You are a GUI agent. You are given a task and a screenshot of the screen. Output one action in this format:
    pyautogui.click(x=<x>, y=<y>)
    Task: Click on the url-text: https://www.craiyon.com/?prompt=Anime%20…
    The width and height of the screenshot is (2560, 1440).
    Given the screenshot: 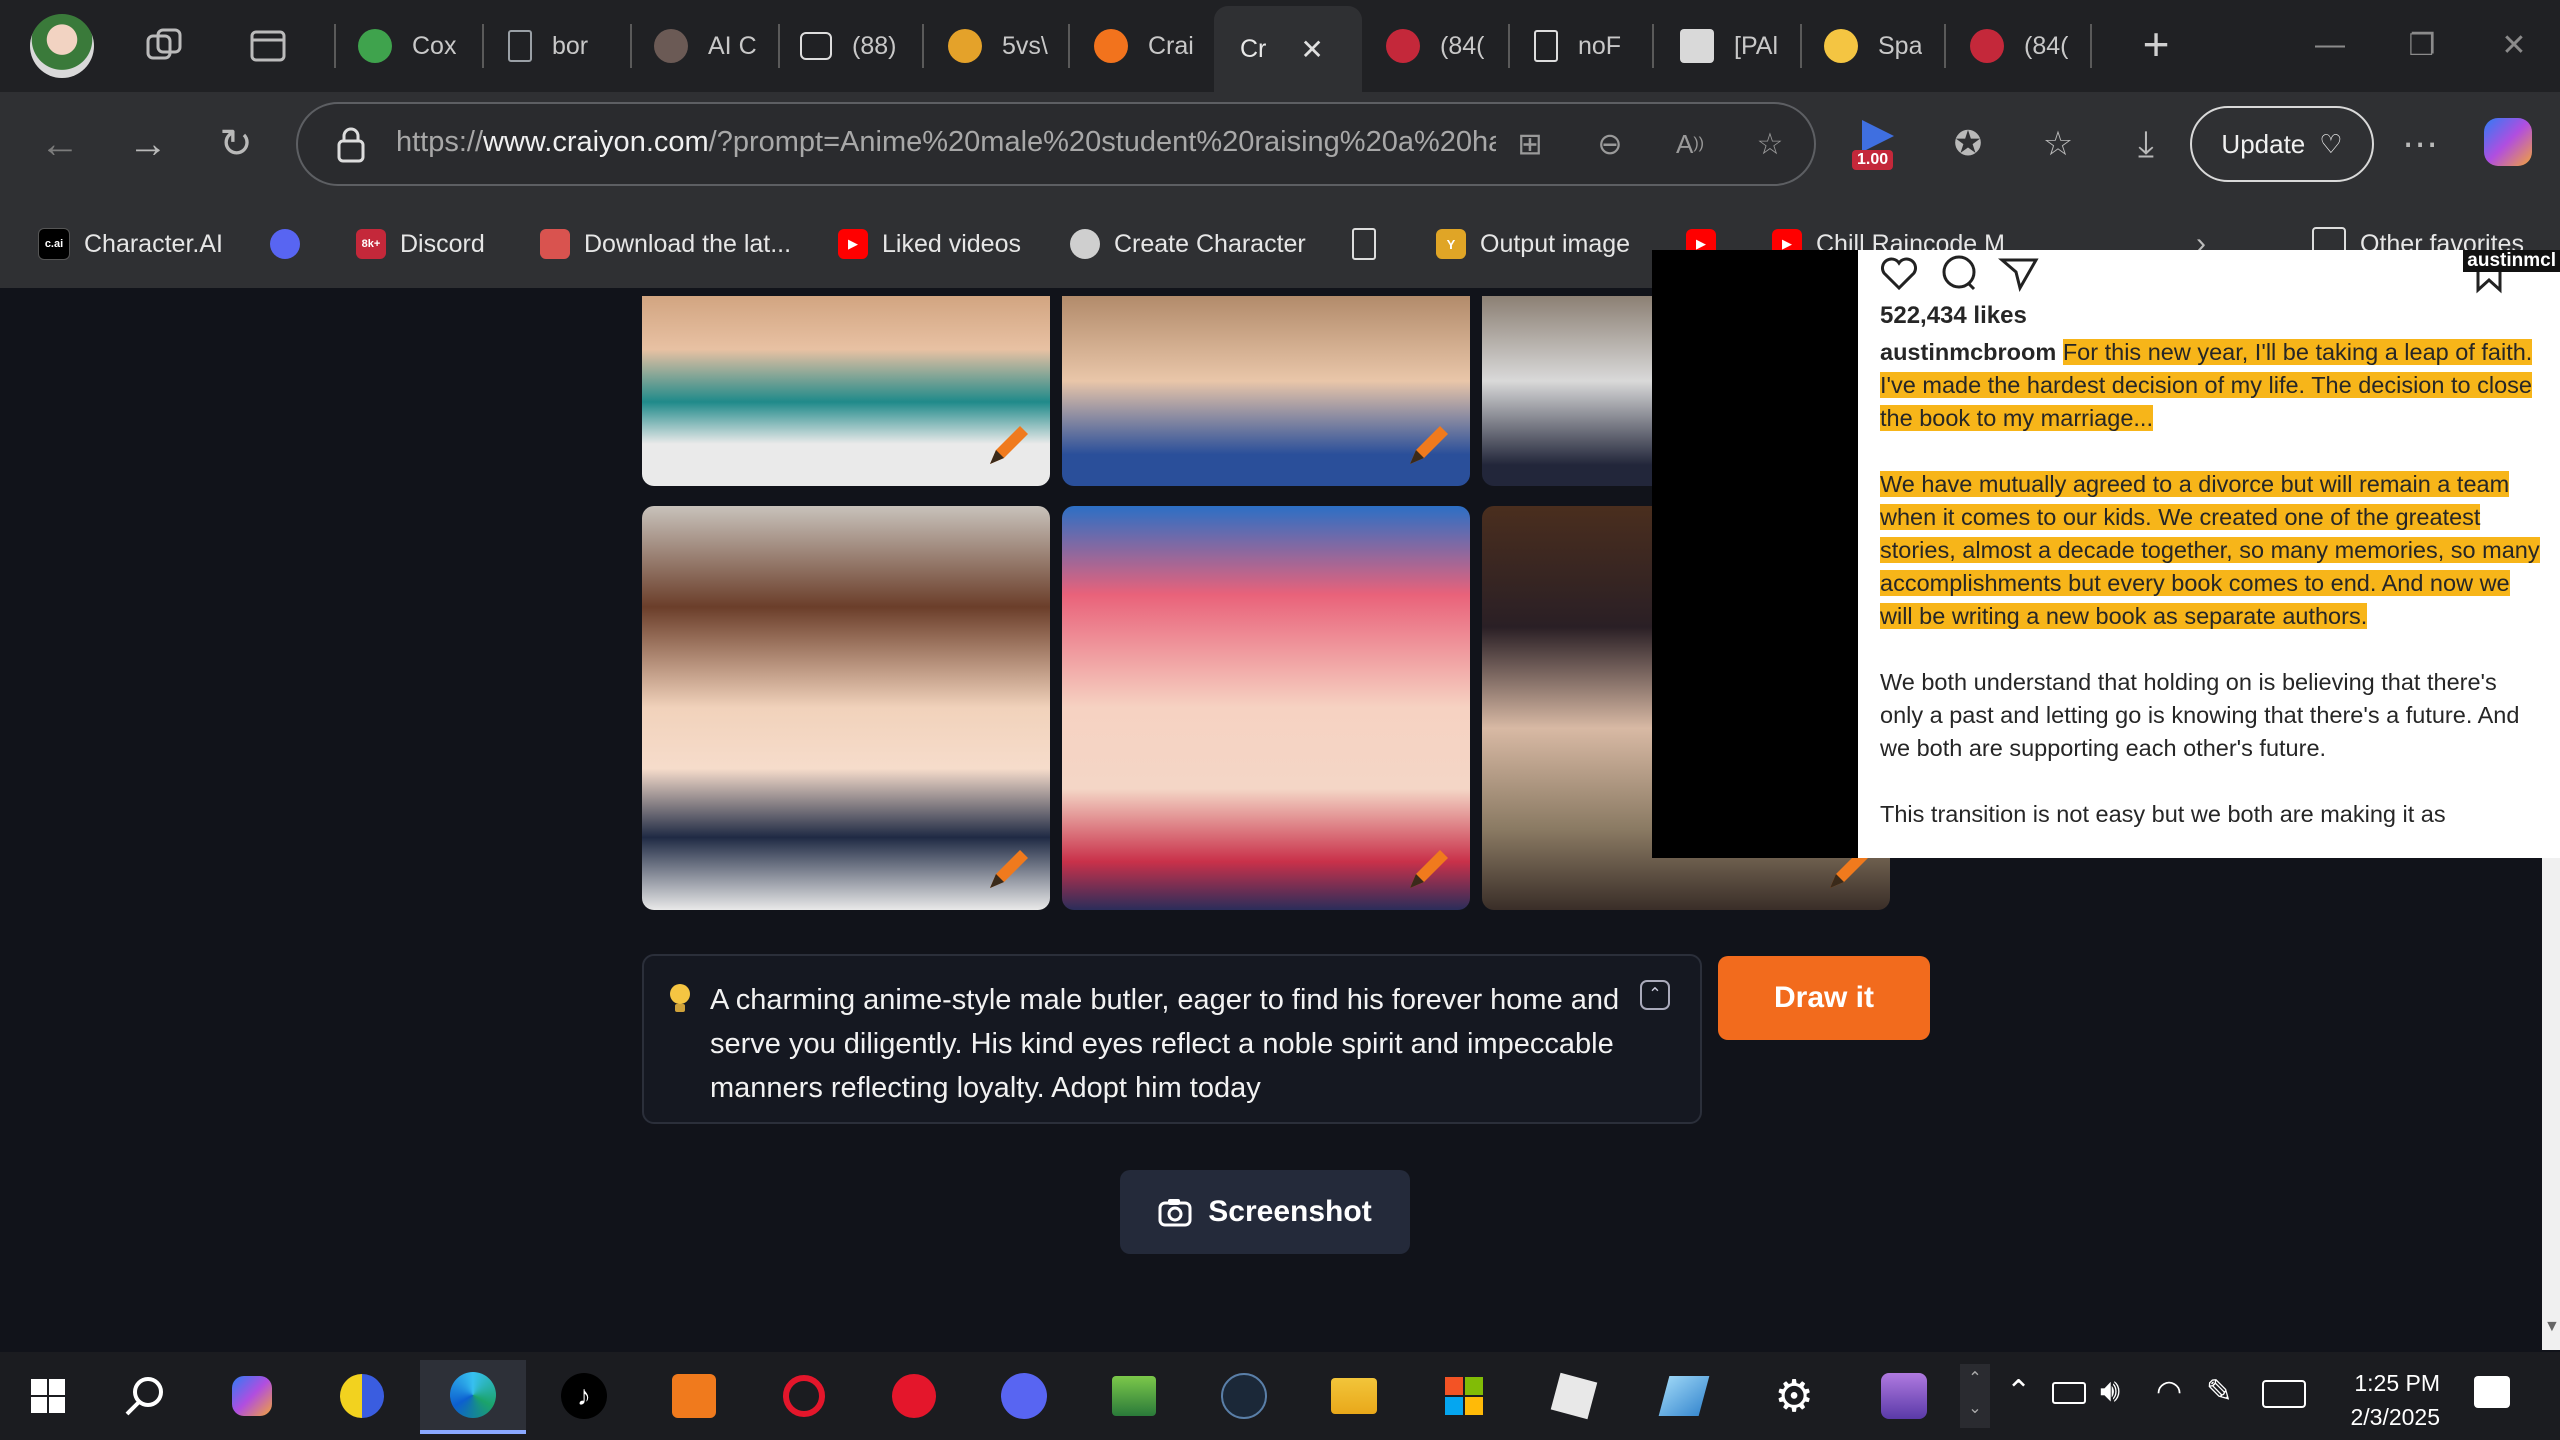 What is the action you would take?
    pyautogui.click(x=946, y=142)
    